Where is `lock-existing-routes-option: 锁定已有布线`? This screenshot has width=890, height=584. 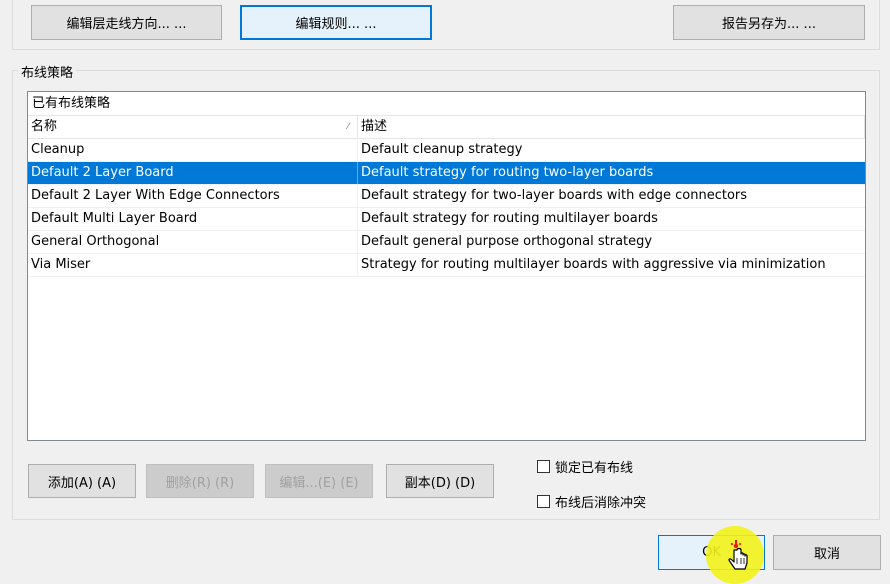
lock-existing-routes-option: 锁定已有布线 is located at coordinates (585, 466).